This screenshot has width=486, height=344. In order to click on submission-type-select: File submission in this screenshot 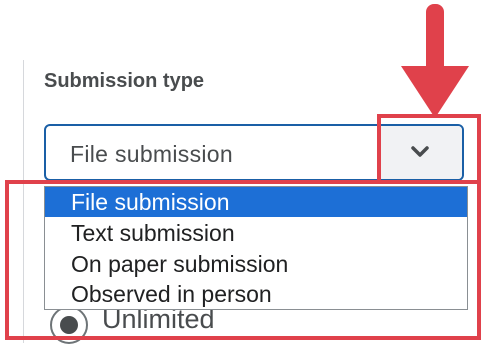, I will do `click(254, 152)`.